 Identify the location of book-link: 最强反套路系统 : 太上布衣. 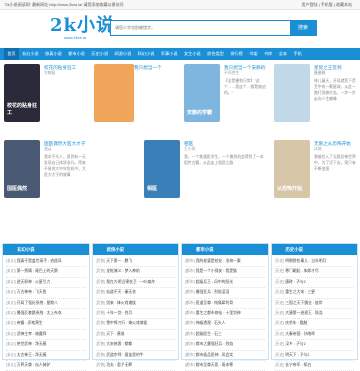
(39, 313).